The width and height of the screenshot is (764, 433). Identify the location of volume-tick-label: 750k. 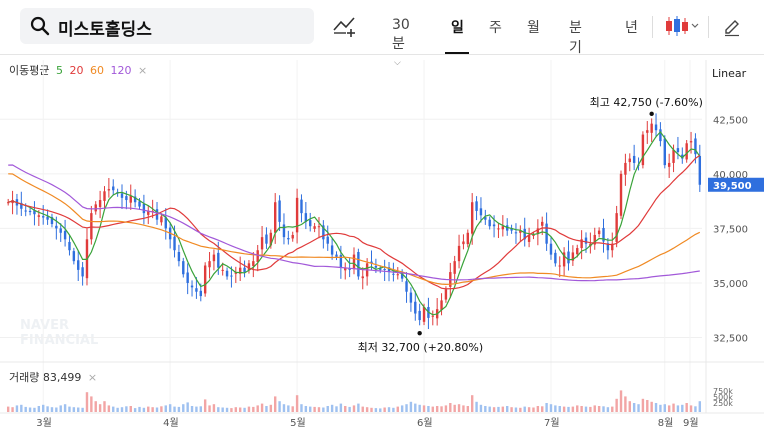
(723, 391).